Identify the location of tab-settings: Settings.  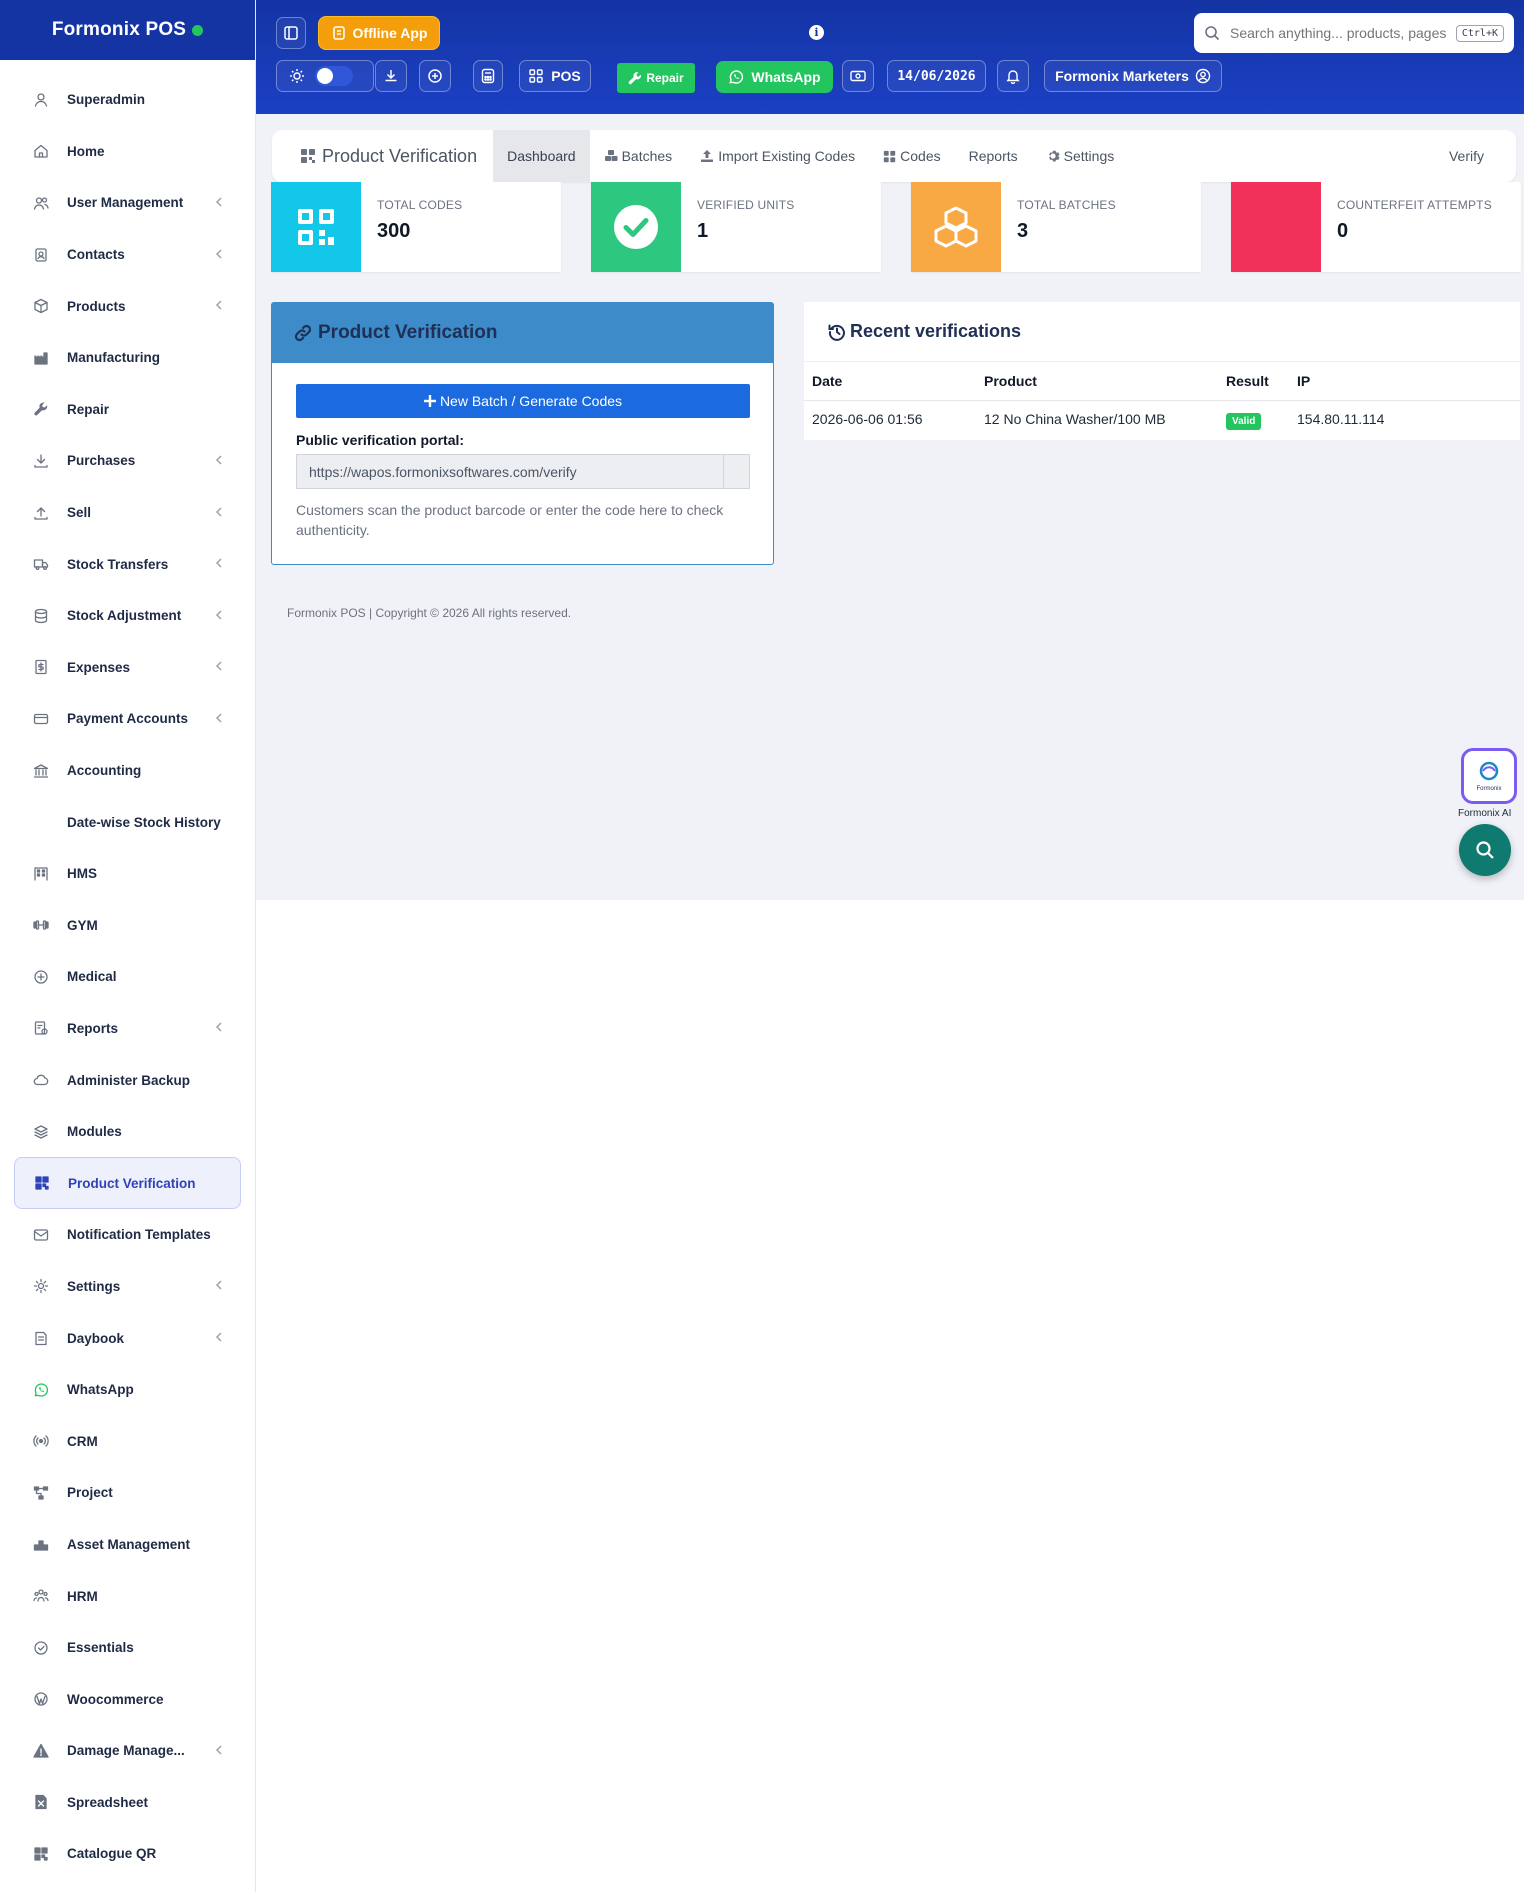
(1080, 156).